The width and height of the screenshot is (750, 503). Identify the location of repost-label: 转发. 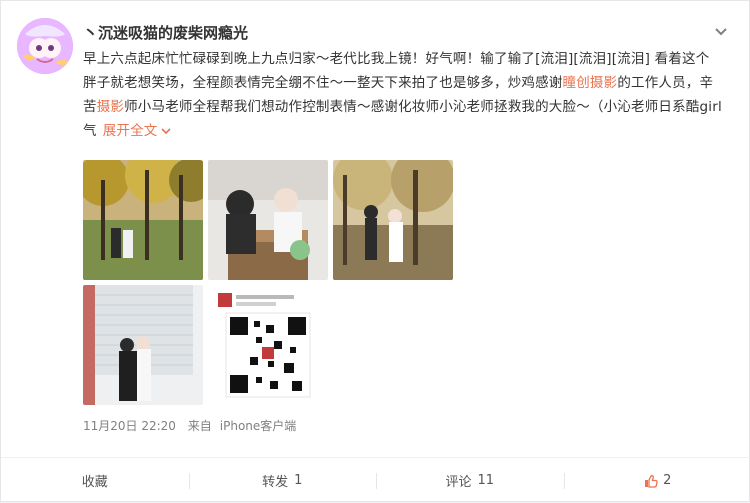
(275, 480).